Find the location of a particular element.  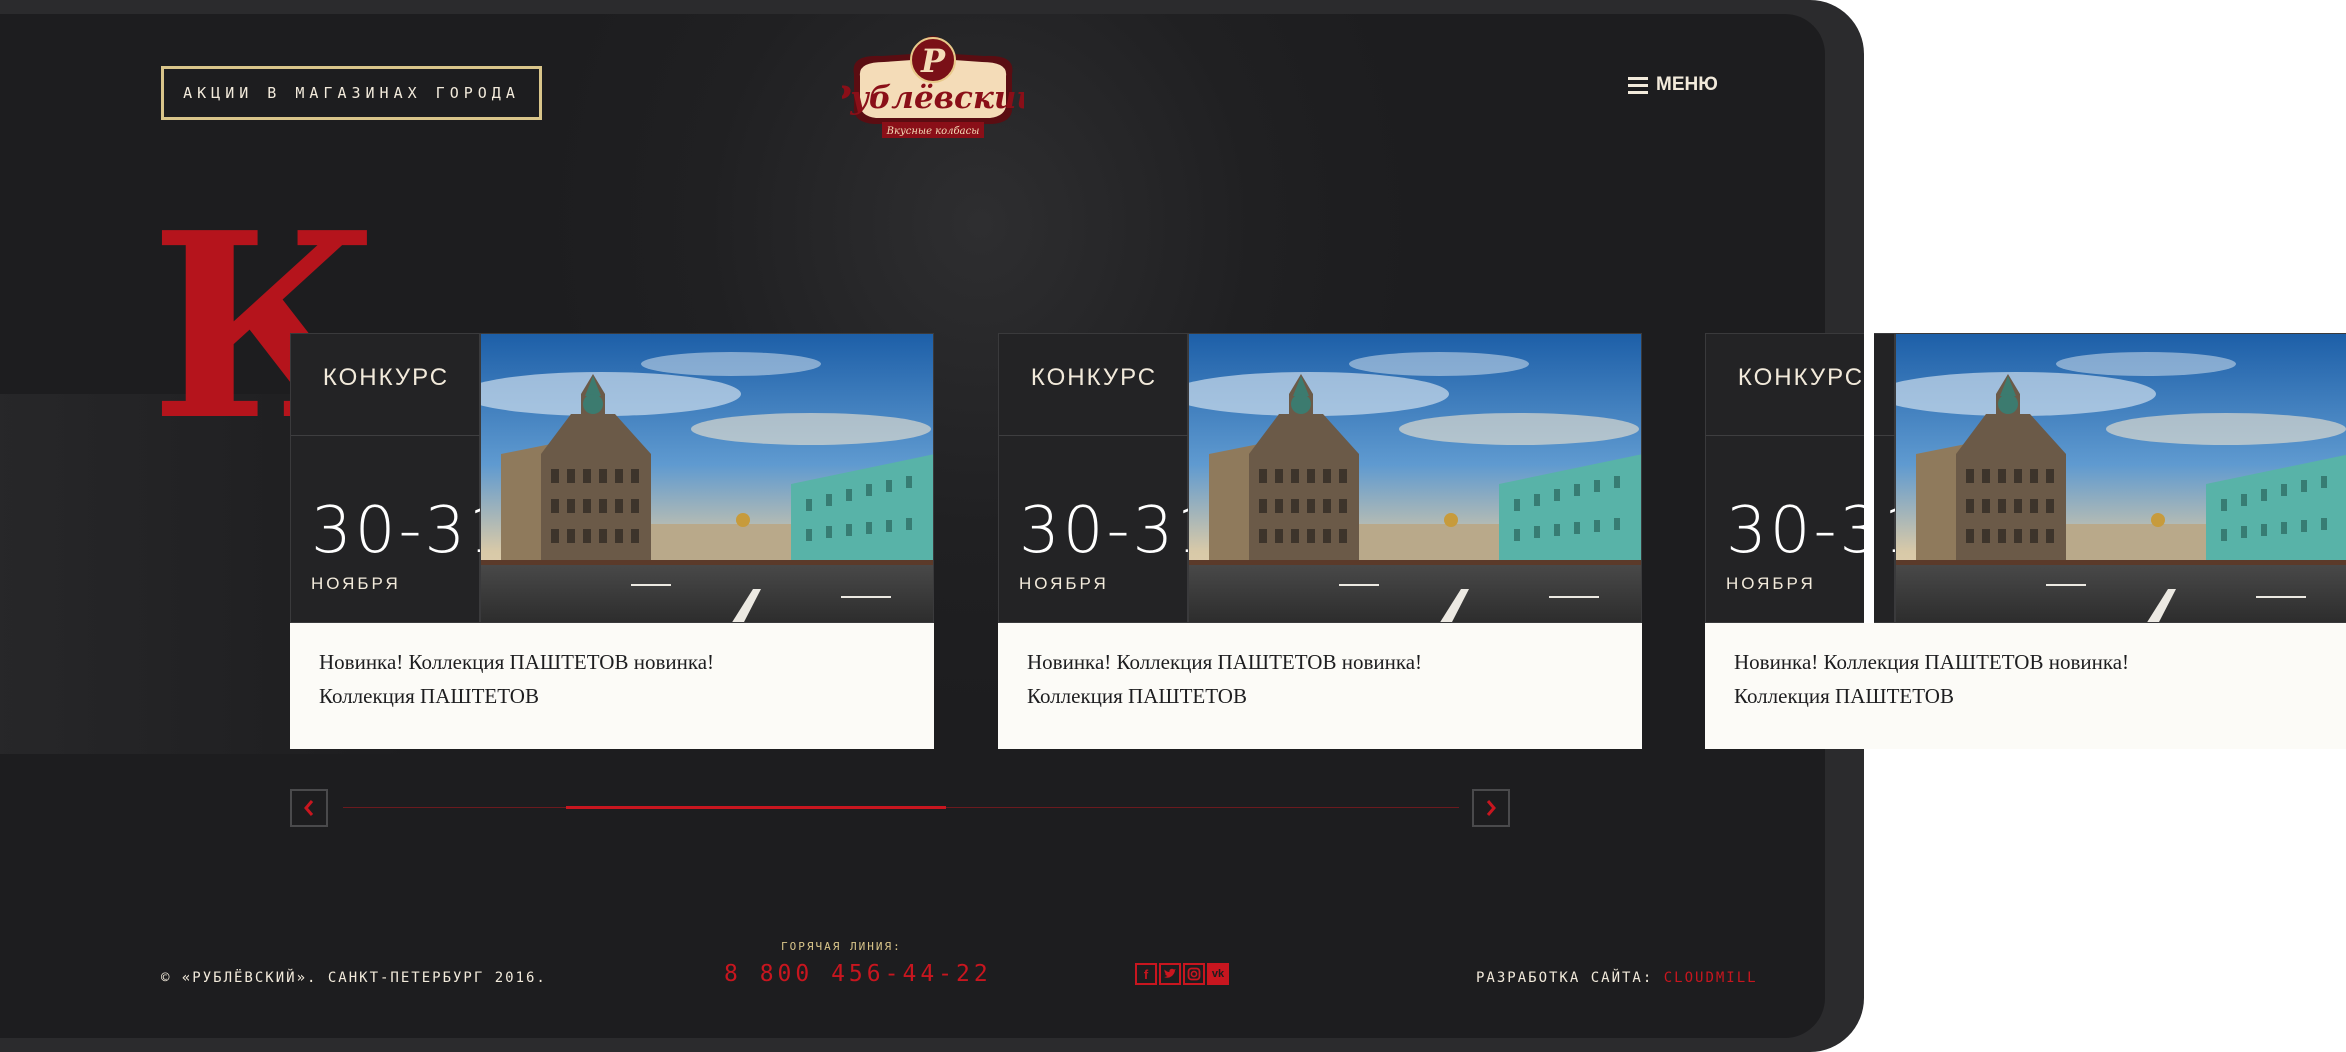

chevron-right-icon is located at coordinates (1491, 808).